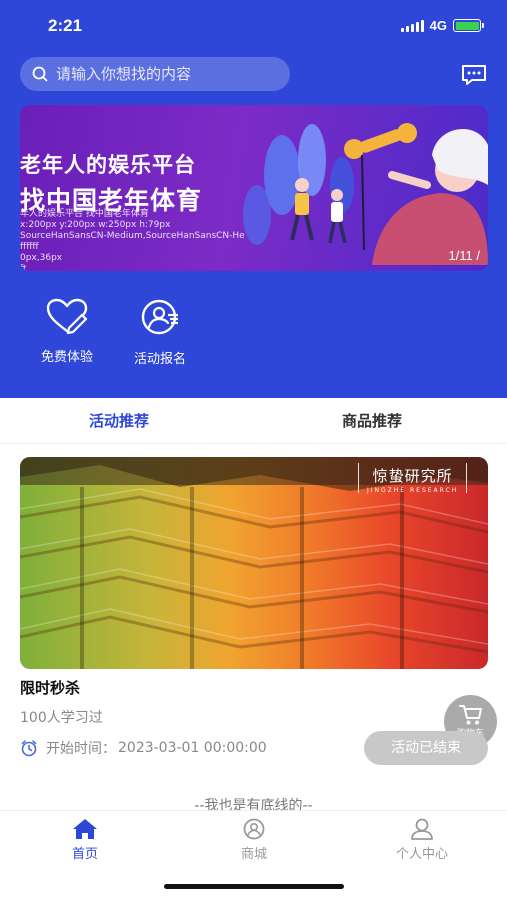 The image size is (507, 900). Describe the element at coordinates (40, 74) in the screenshot. I see `search-icon` at that location.